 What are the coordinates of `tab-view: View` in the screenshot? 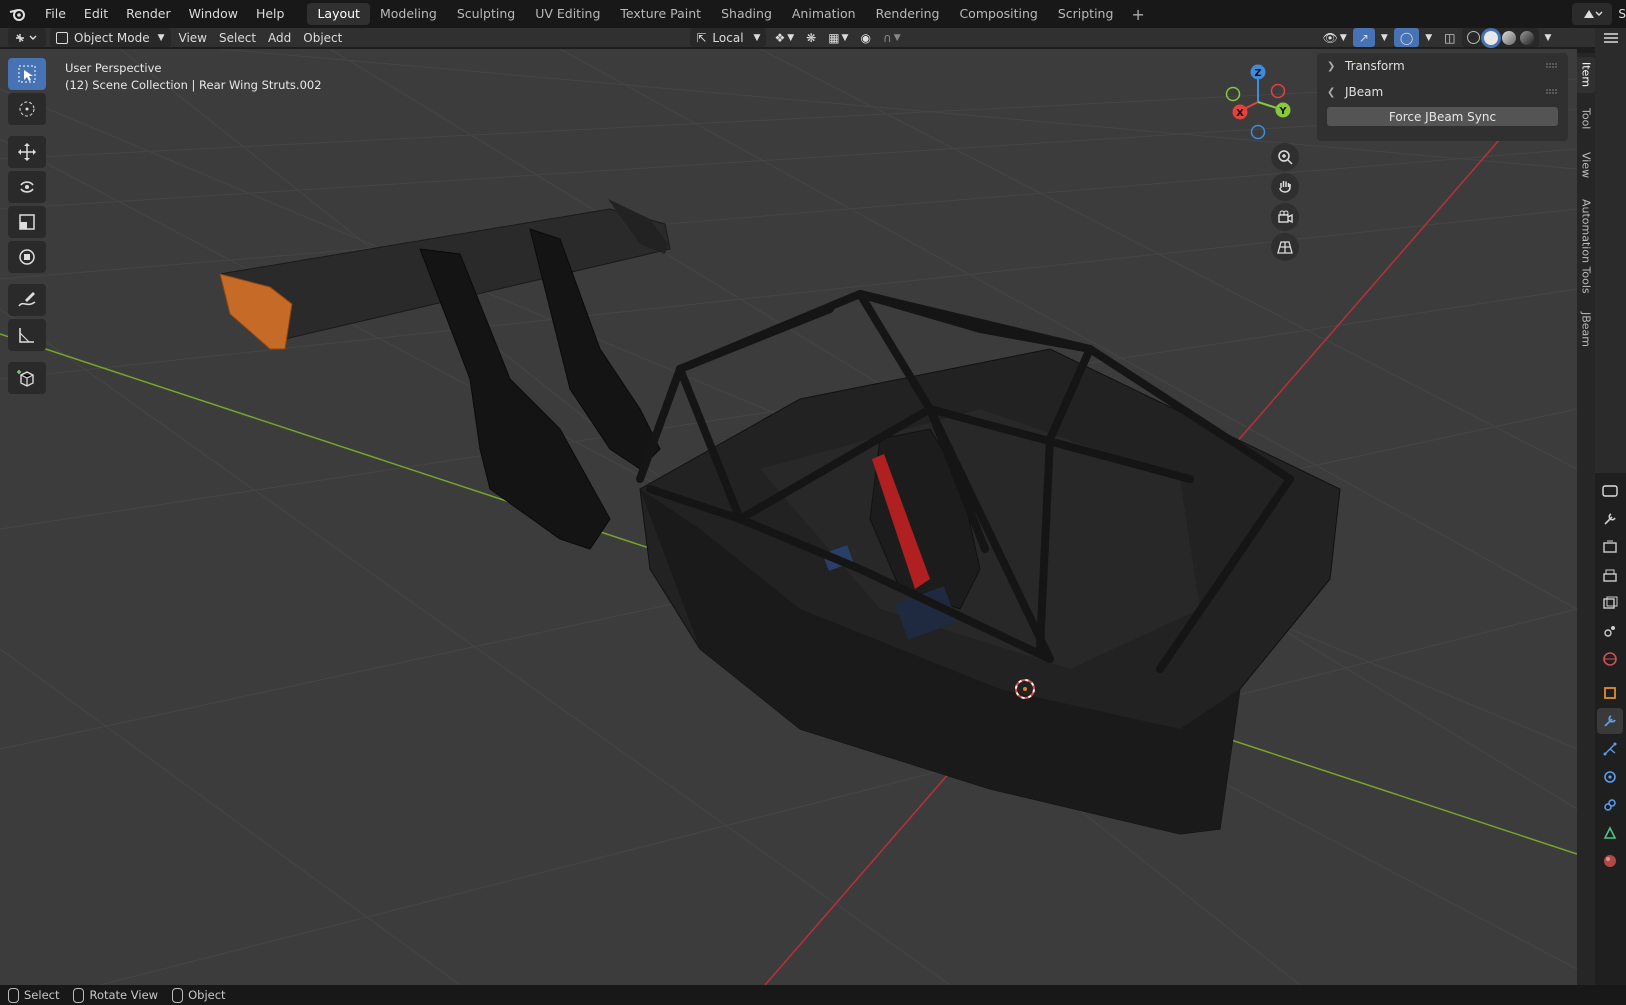 It's located at (1586, 165).